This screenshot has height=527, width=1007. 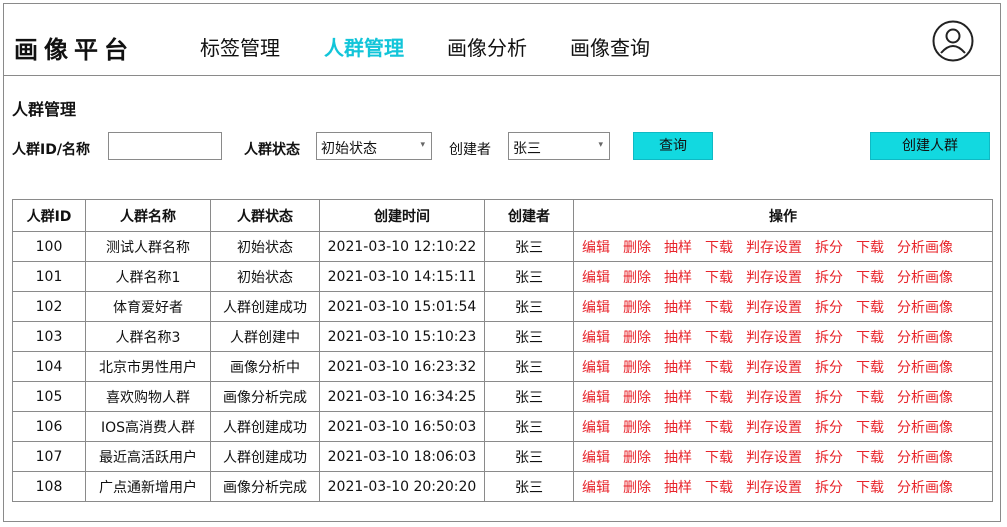 I want to click on col-header-created: 创建时间, so click(x=402, y=215).